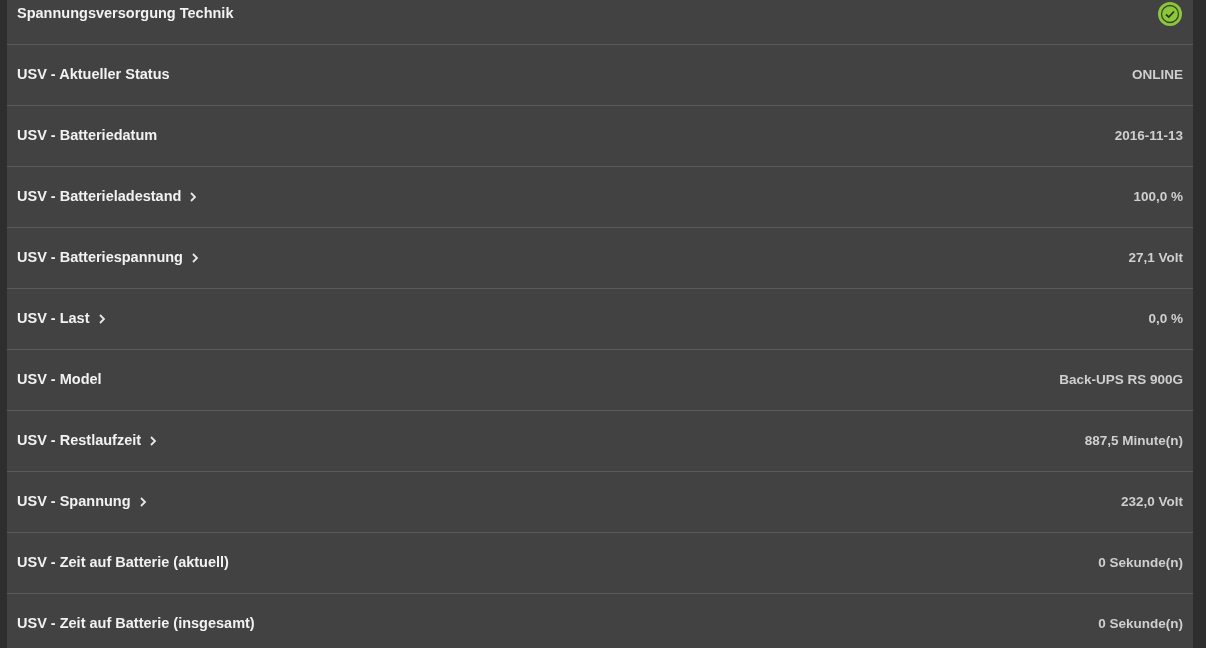 The width and height of the screenshot is (1206, 648). I want to click on list-row: USV - Batteriespannung 27,1 Volt, so click(600, 258).